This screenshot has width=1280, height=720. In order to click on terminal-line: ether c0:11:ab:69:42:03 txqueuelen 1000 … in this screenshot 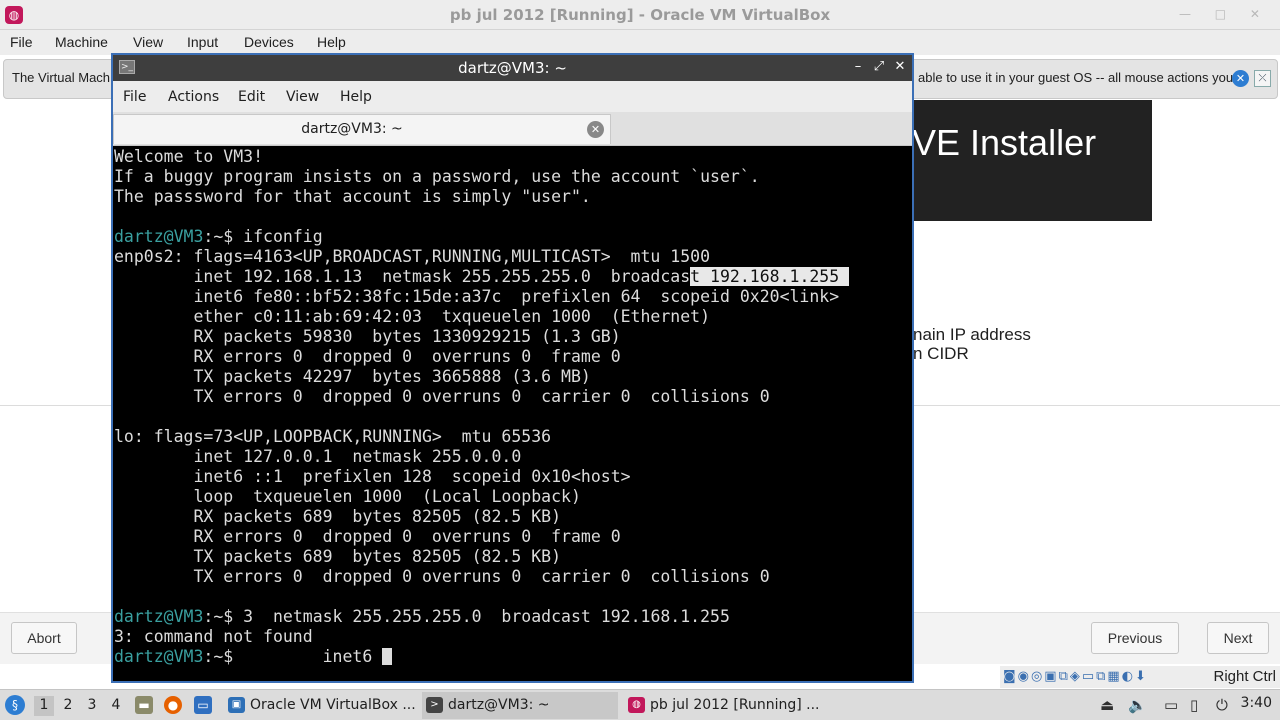, I will do `click(412, 317)`.